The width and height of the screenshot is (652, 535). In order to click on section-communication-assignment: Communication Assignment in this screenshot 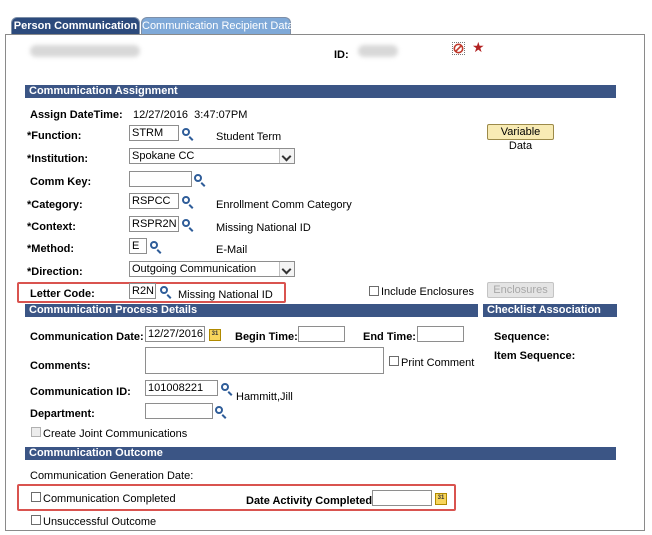, I will do `click(320, 91)`.